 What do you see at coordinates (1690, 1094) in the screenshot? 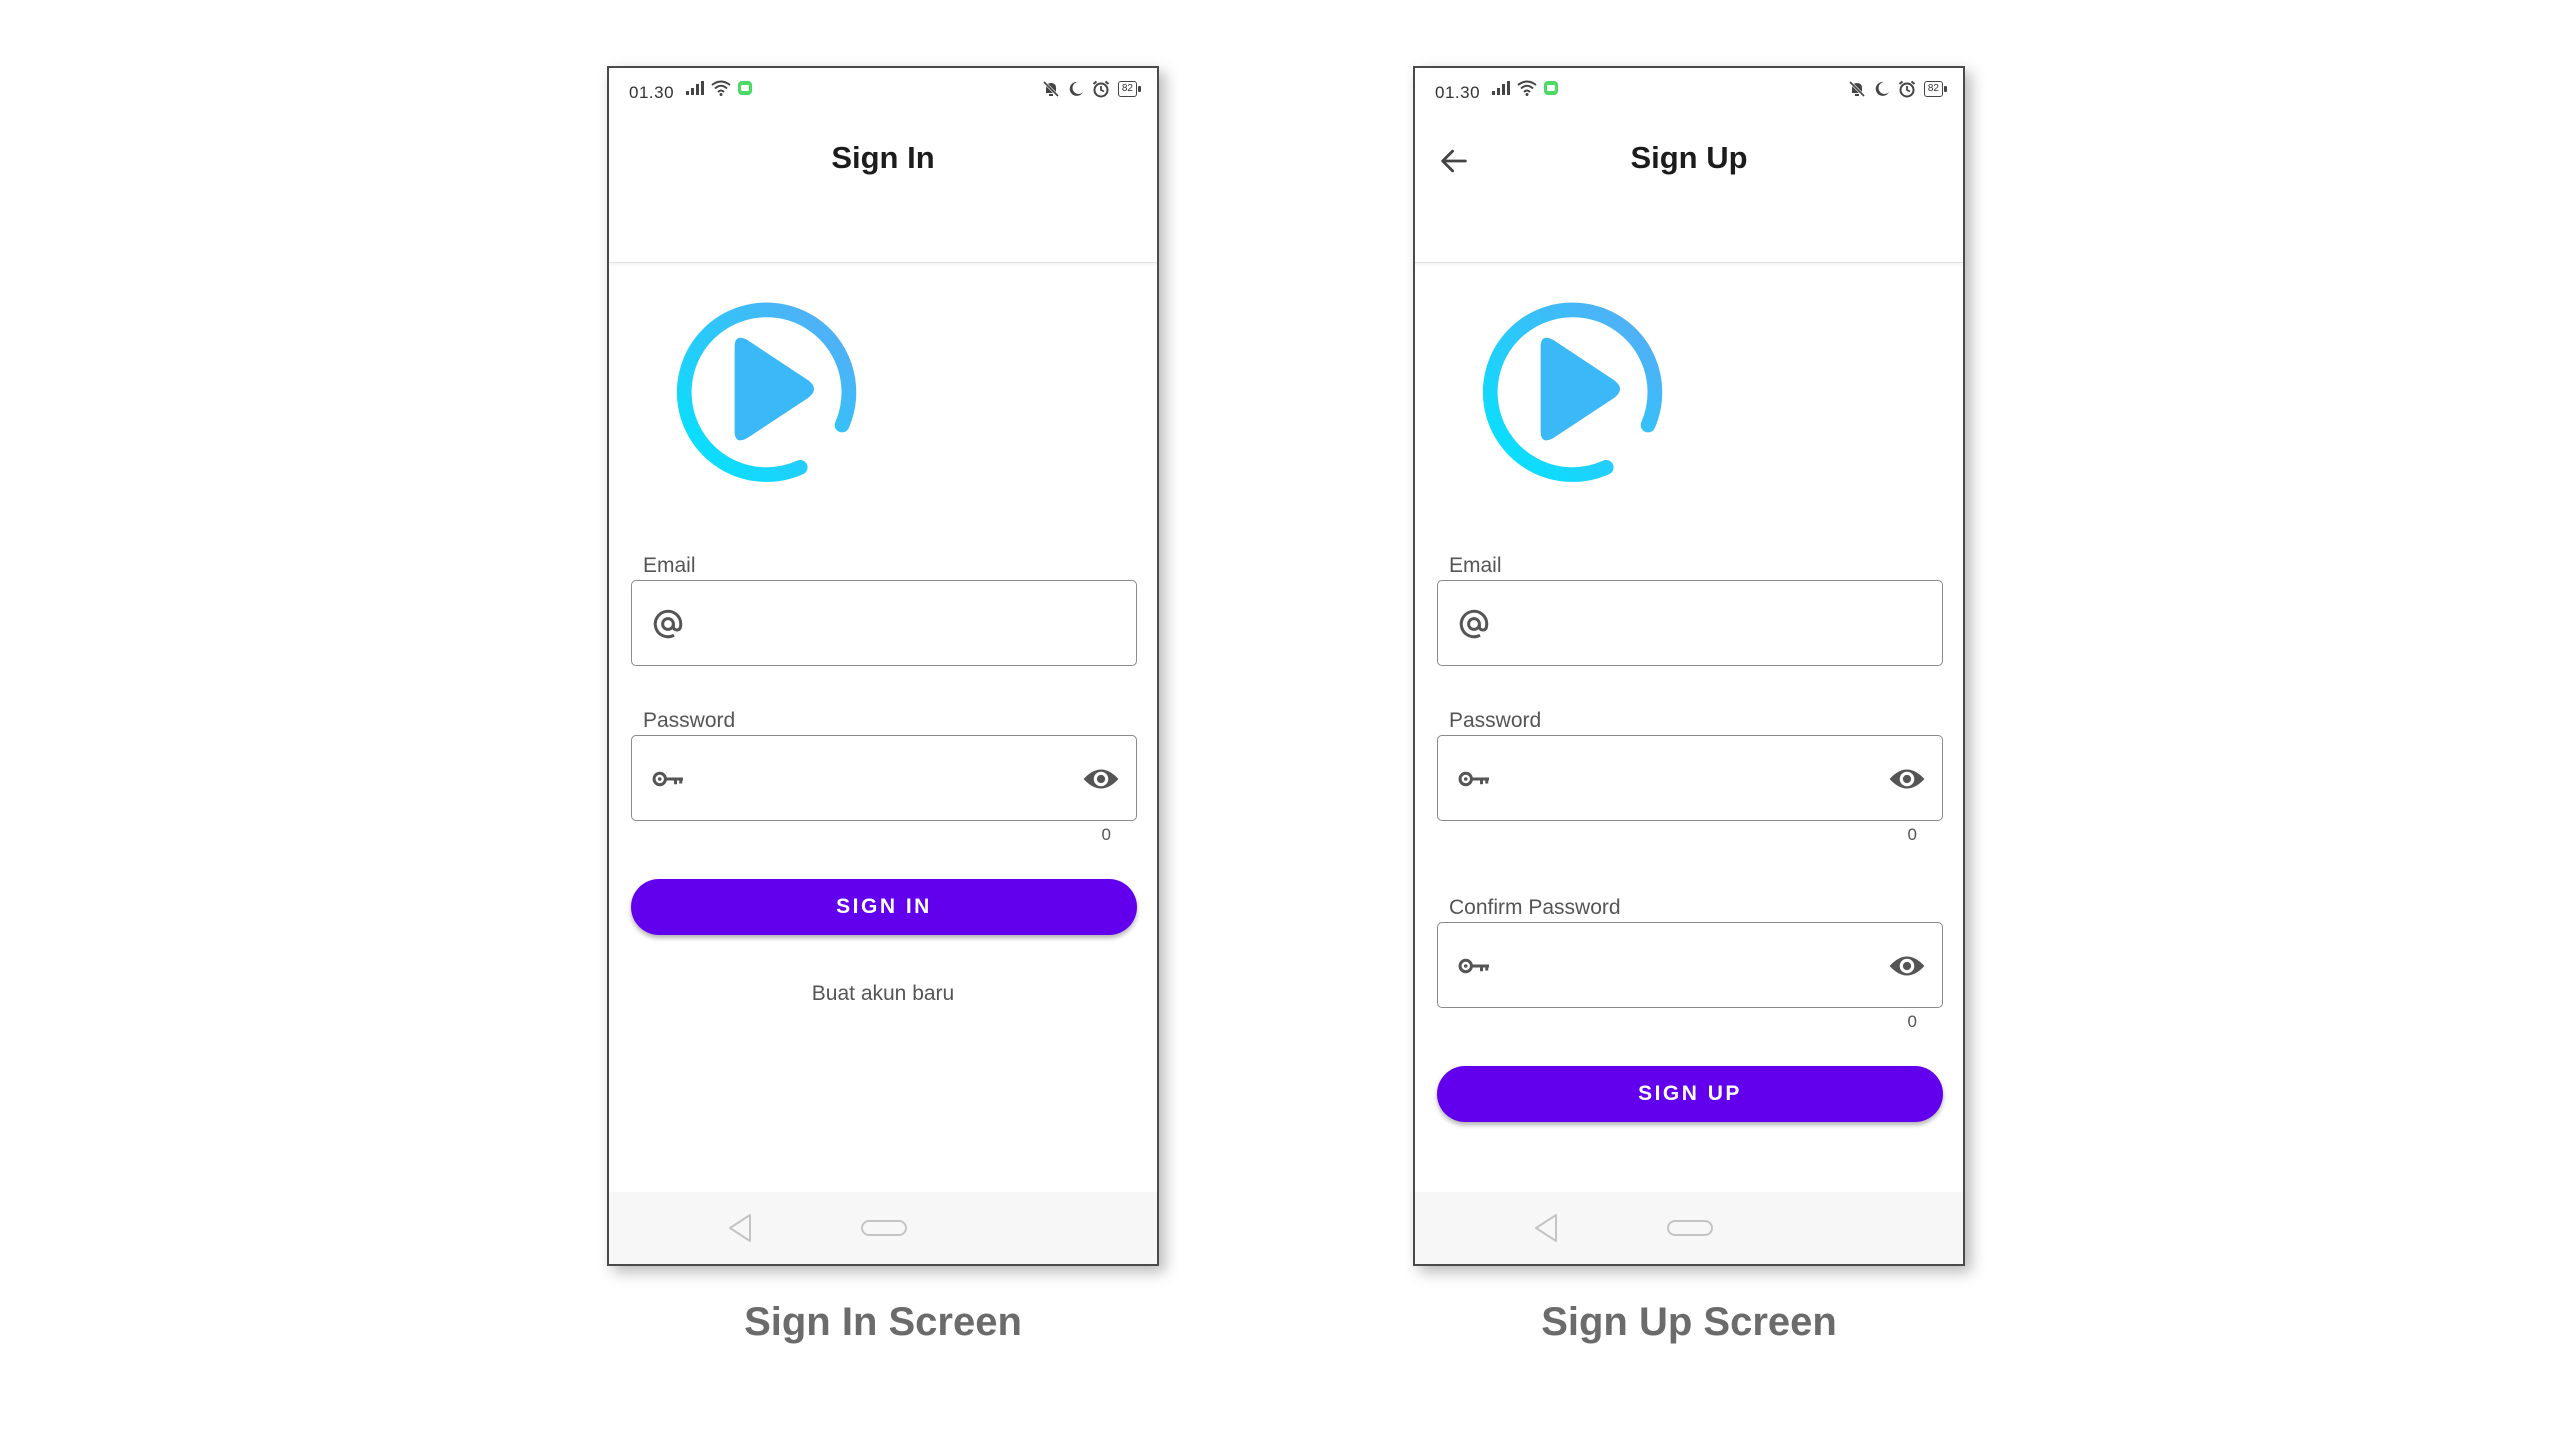
I see `sign-up-button: SIGN UP` at bounding box center [1690, 1094].